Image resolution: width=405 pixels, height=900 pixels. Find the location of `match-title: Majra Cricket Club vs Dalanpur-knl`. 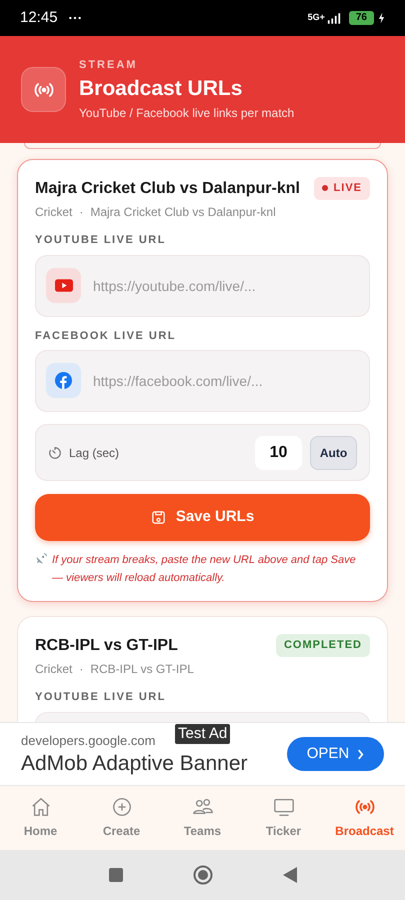

match-title: Majra Cricket Club vs Dalanpur-knl is located at coordinates (168, 189).